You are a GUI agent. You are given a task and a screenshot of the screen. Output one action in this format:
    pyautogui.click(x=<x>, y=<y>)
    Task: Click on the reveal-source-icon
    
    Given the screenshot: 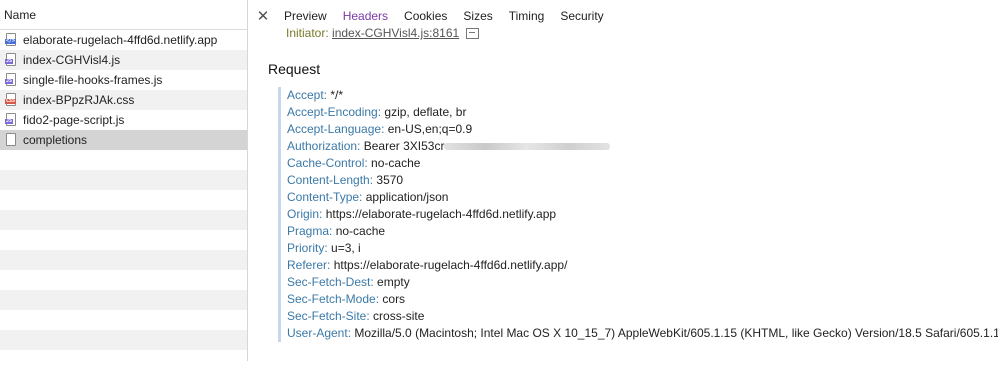 What is the action you would take?
    pyautogui.click(x=472, y=34)
    